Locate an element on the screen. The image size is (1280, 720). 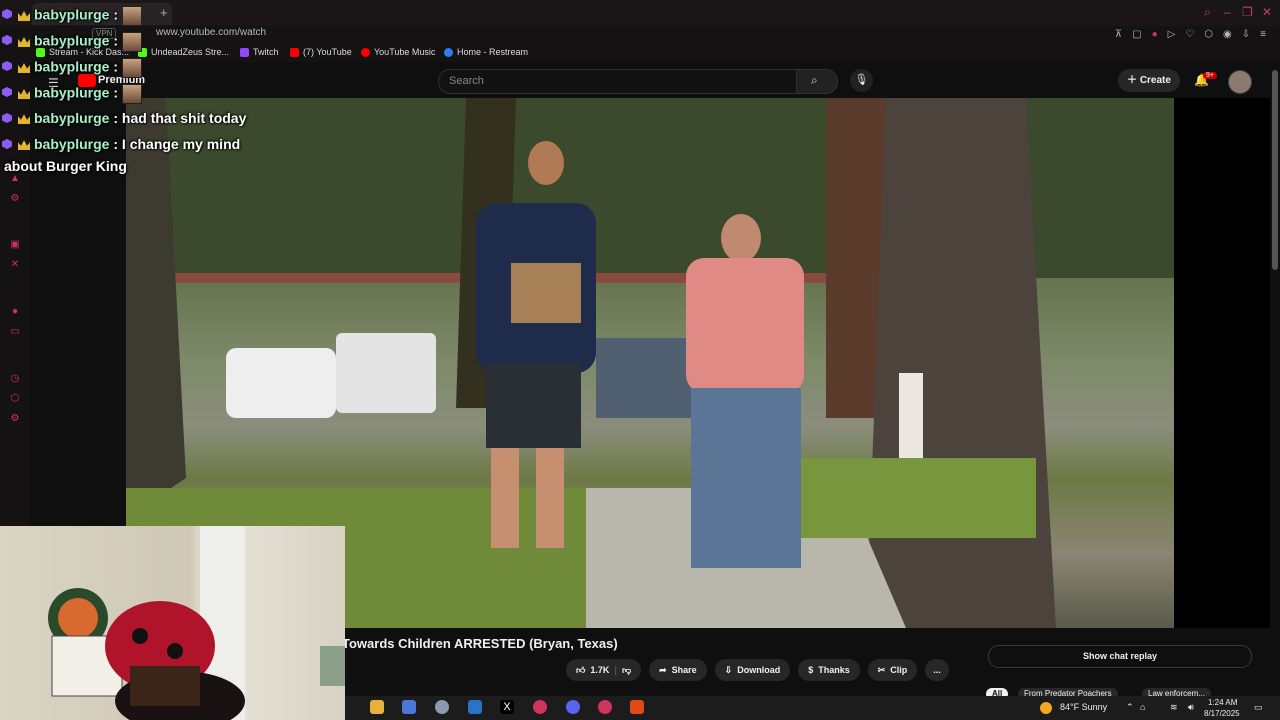
page-scrollbar is located at coordinates (1275, 170).